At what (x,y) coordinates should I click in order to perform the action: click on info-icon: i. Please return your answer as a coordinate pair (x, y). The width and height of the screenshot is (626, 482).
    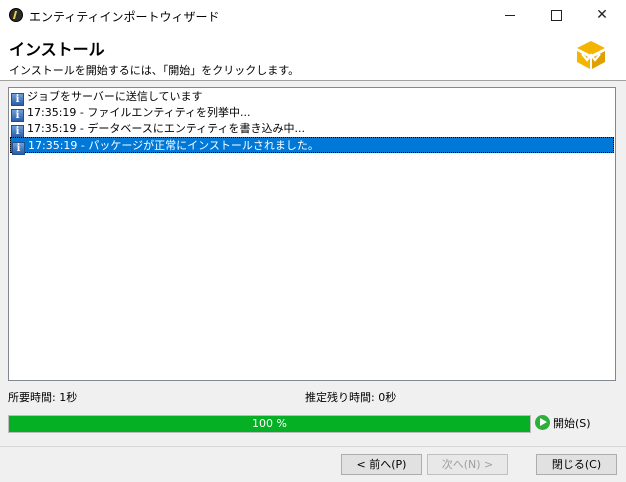
    Looking at the image, I should click on (18, 148).